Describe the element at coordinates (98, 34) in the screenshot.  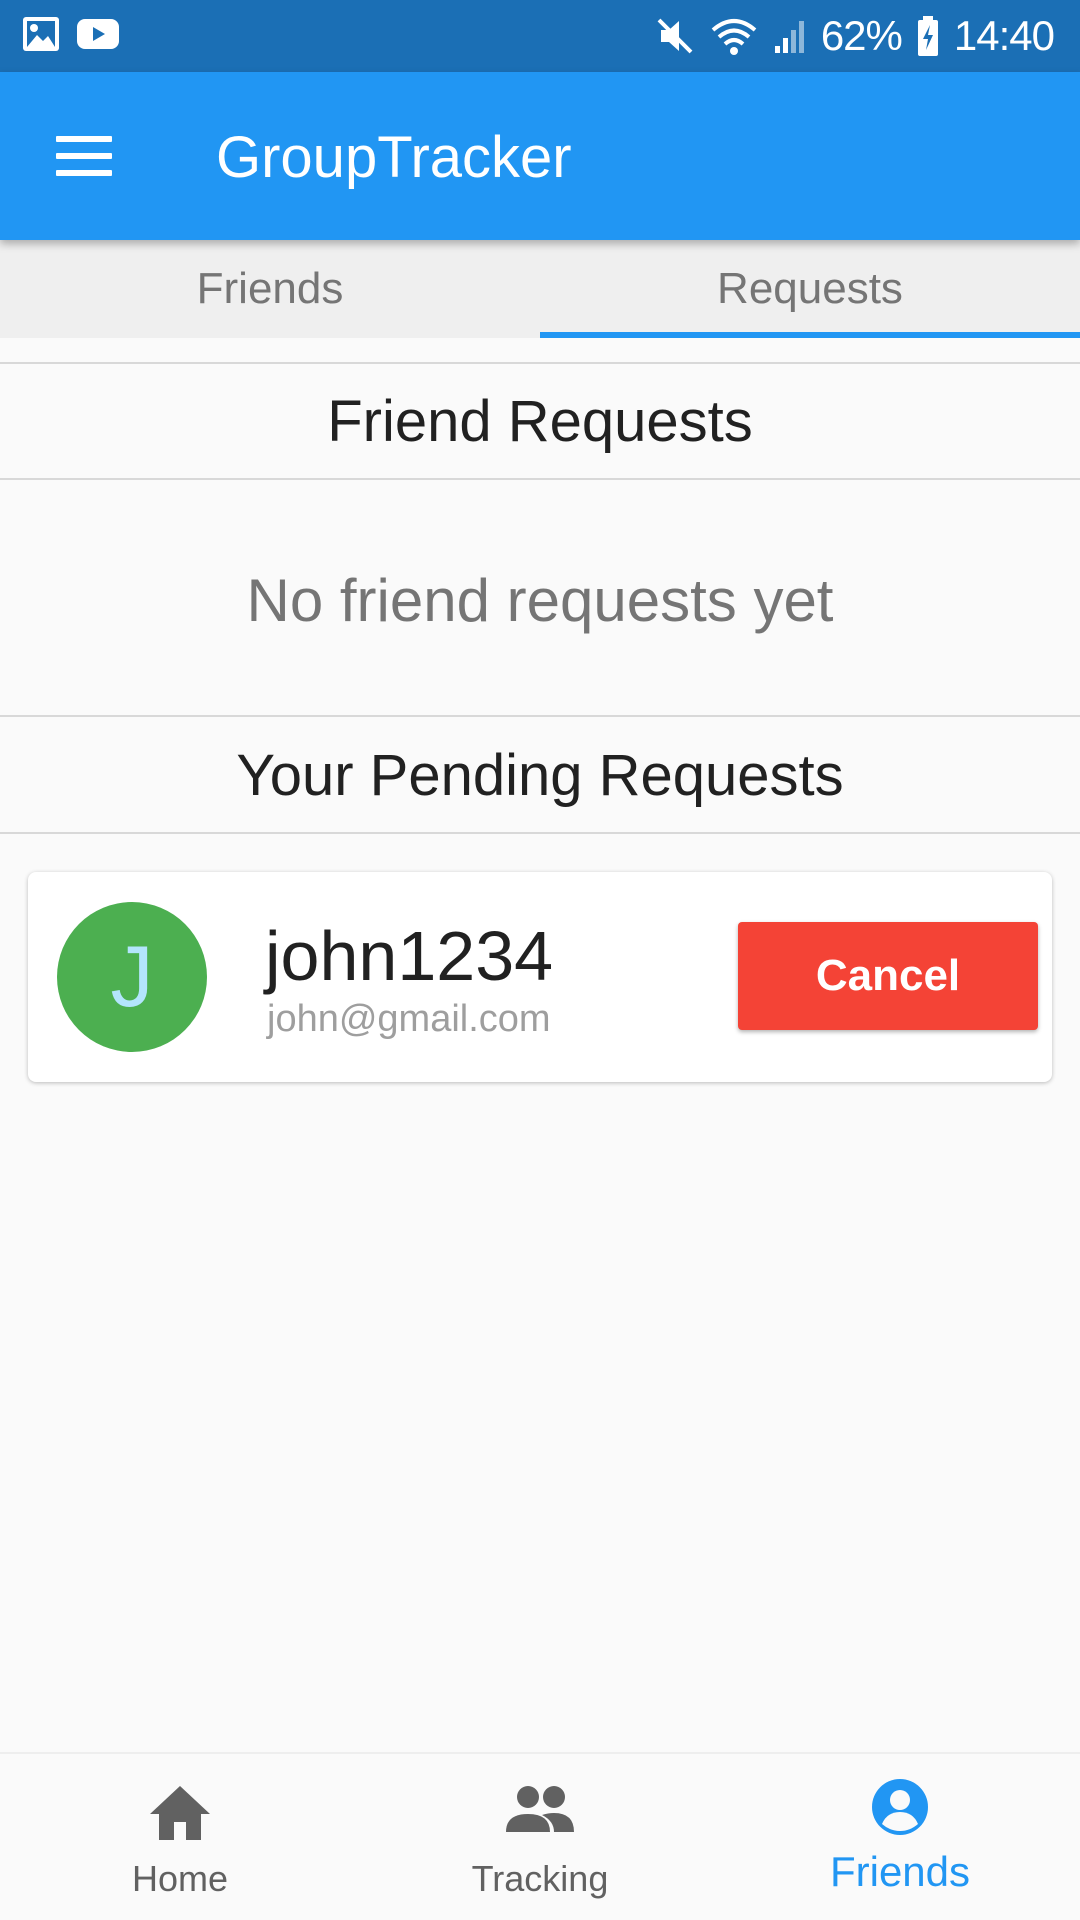
I see `youtube-icon` at that location.